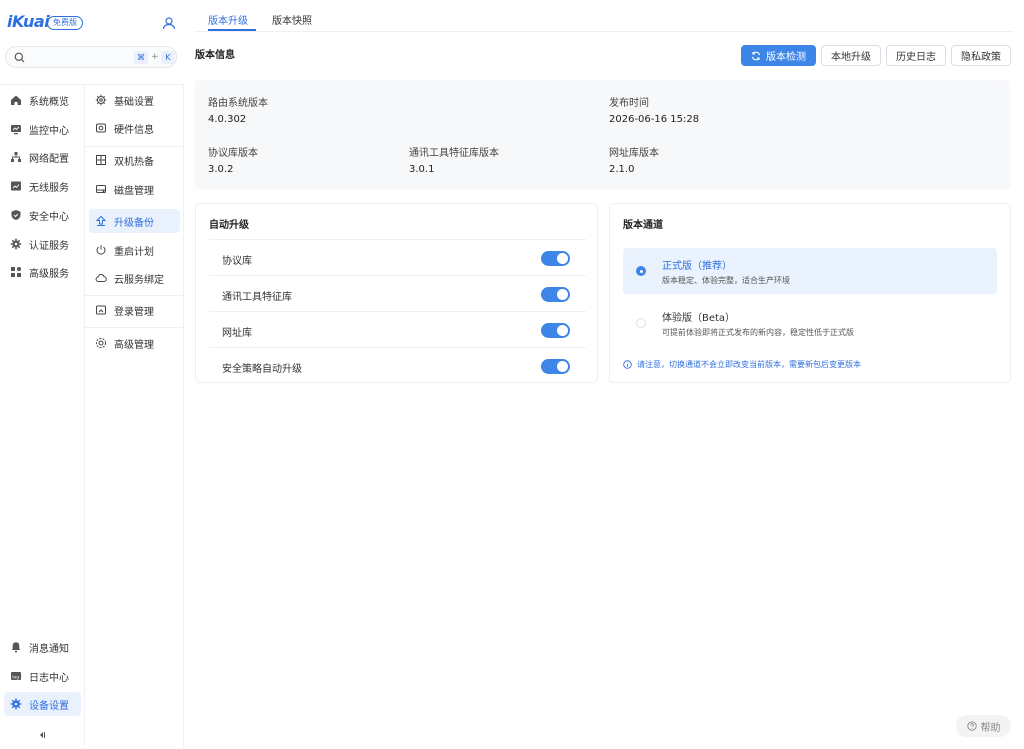 The image size is (1024, 749). What do you see at coordinates (454, 153) in the screenshot?
I see `tool-signature-version-label: 通讯工具特征库版本` at bounding box center [454, 153].